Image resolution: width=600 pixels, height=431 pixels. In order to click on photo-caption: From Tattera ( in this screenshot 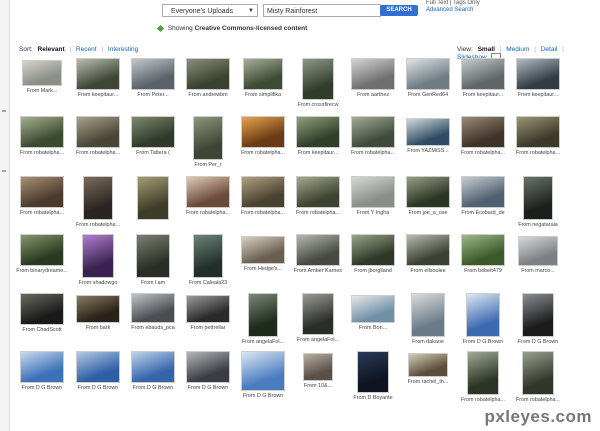, I will do `click(153, 153)`.